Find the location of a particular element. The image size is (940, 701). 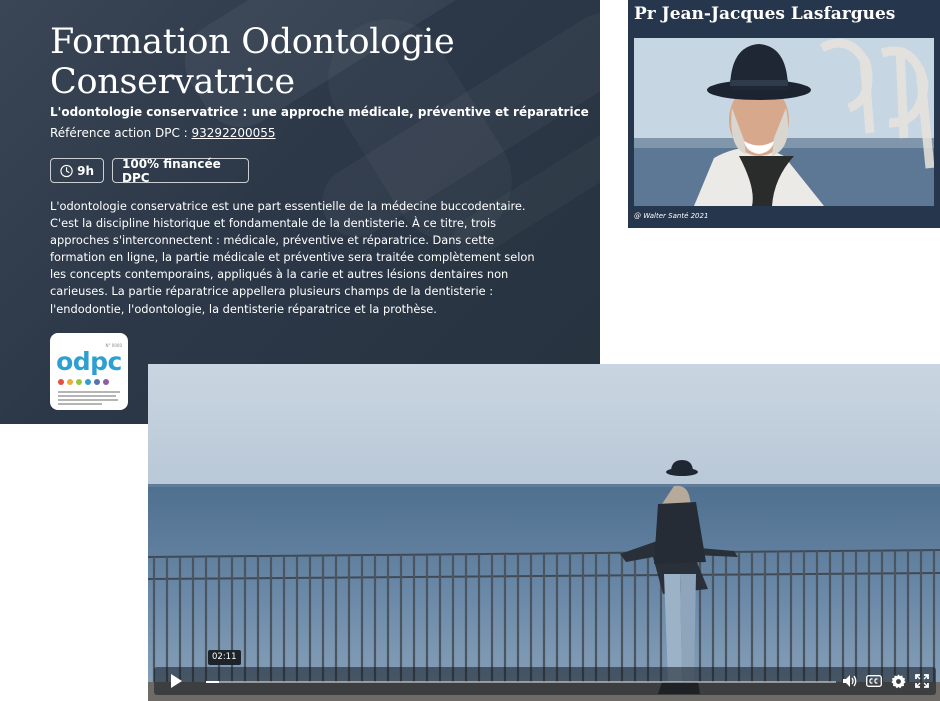

play-button is located at coordinates (176, 681).